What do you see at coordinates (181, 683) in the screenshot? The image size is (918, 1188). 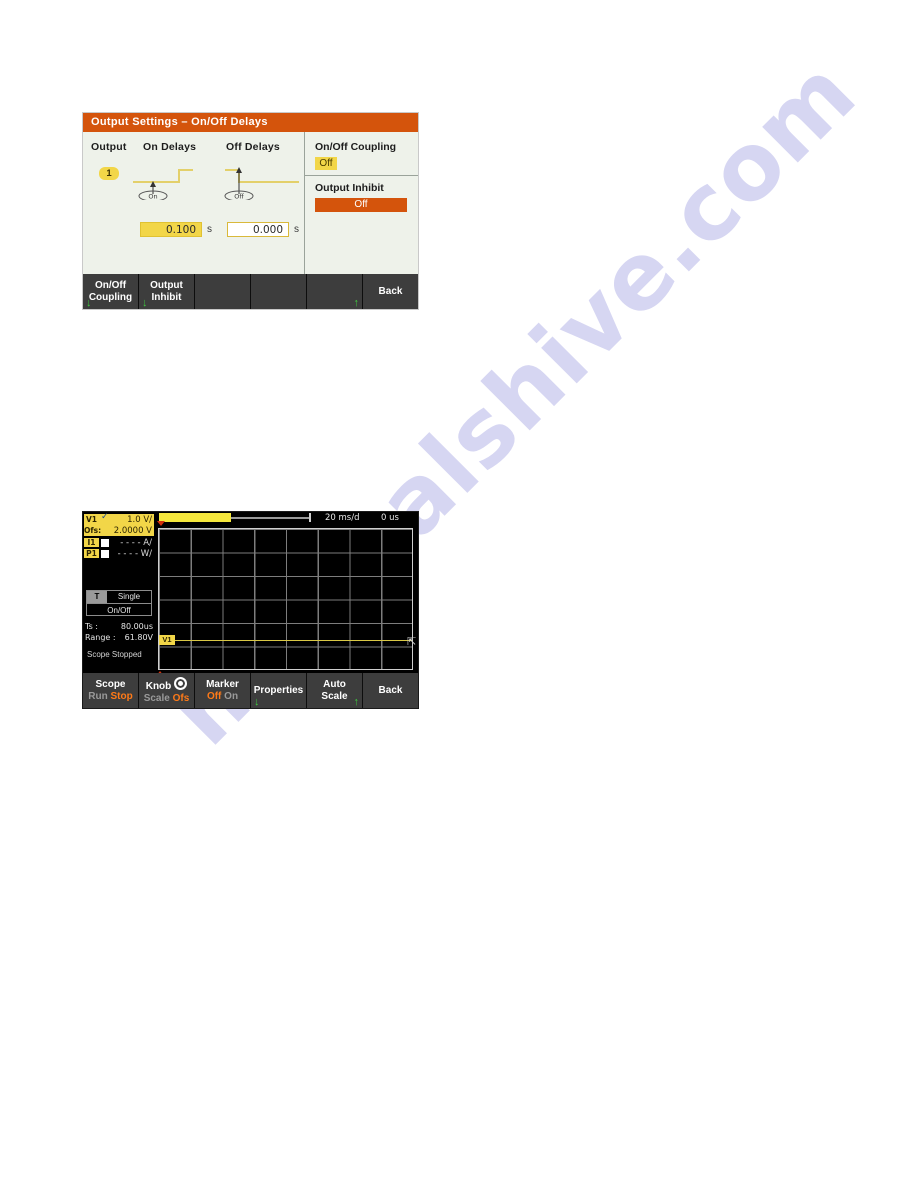 I see `knob-icon` at bounding box center [181, 683].